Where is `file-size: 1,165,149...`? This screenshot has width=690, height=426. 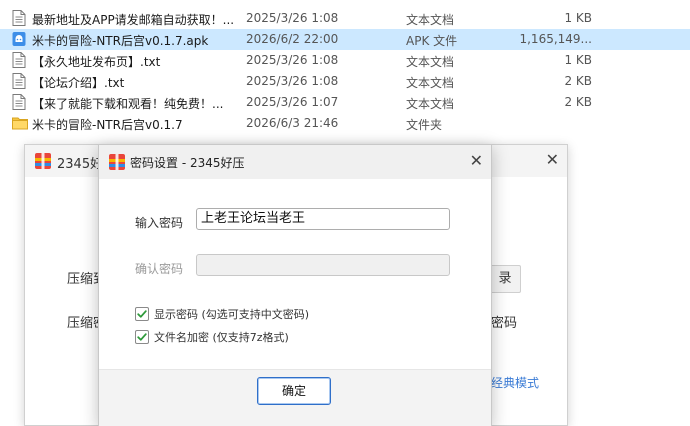 file-size: 1,165,149... is located at coordinates (555, 39).